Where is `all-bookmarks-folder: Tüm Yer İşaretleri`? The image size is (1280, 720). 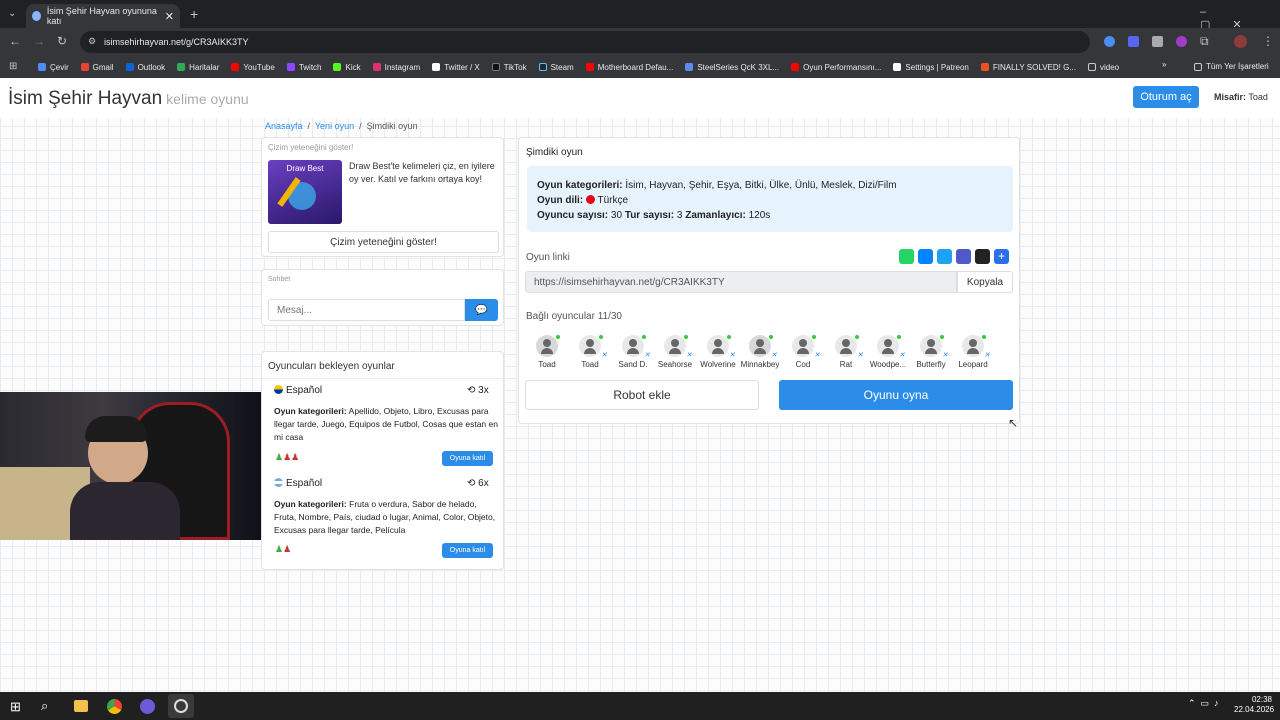 all-bookmarks-folder: Tüm Yer İşaretleri is located at coordinates (1231, 66).